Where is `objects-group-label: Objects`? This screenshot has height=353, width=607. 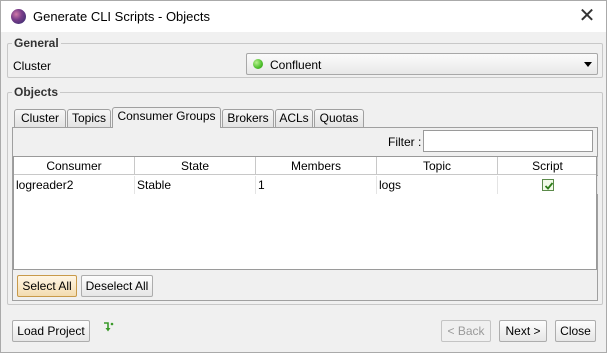 objects-group-label: Objects is located at coordinates (36, 92).